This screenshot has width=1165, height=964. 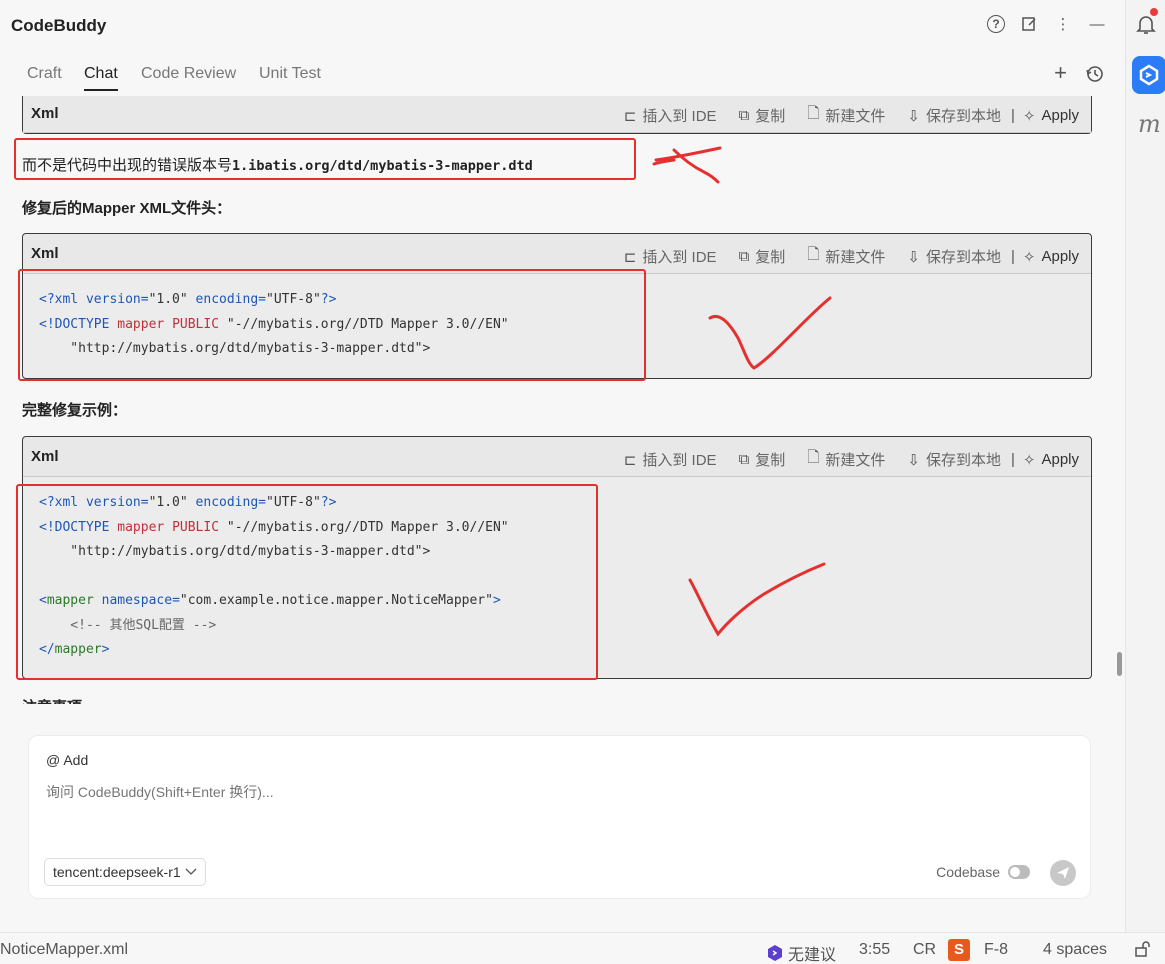 What do you see at coordinates (67, 760) in the screenshot?
I see `add-context-button: @ Add` at bounding box center [67, 760].